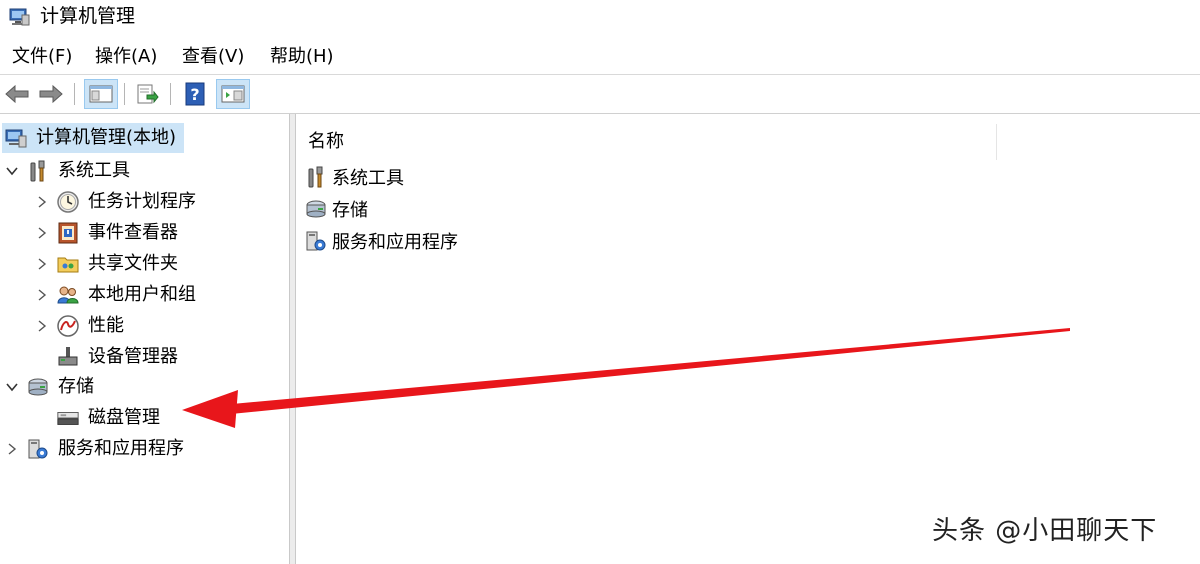 The width and height of the screenshot is (1200, 564). I want to click on list-item-services-applications: 服务和应用程序, so click(381, 241).